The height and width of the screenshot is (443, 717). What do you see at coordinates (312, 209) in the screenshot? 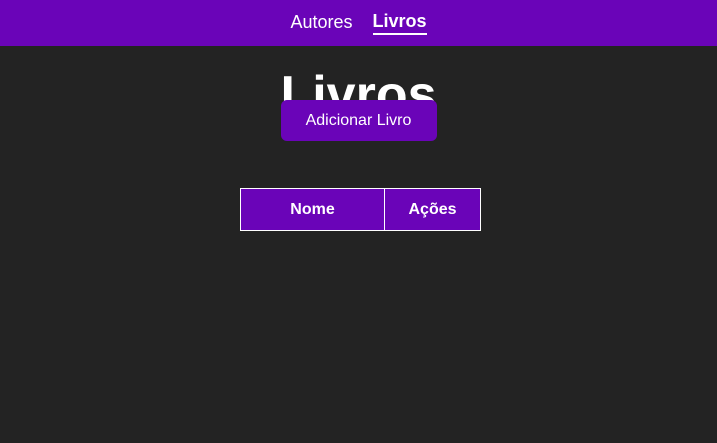
I see `column-header-nome: Nome` at bounding box center [312, 209].